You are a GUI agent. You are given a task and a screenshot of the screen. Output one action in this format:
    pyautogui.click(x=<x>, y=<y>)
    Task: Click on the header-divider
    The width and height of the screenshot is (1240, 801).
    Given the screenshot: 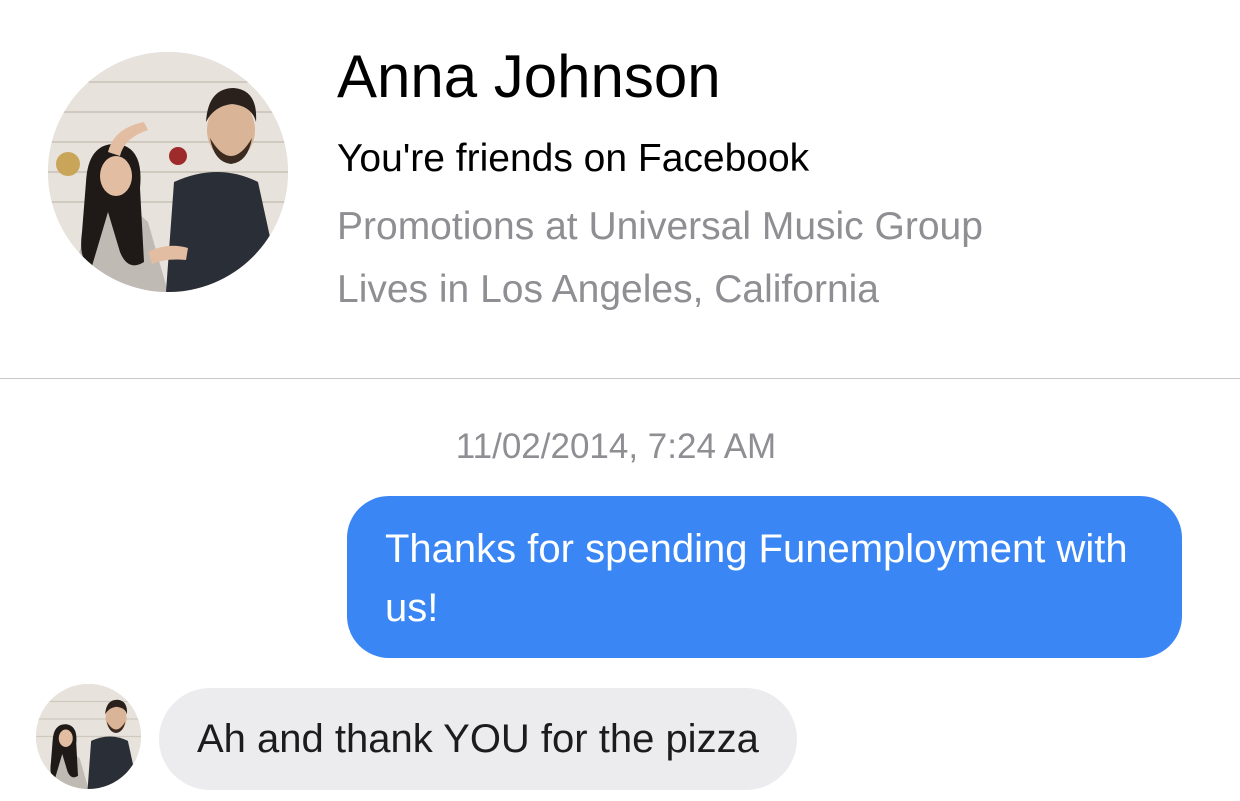 What is the action you would take?
    pyautogui.click(x=620, y=378)
    